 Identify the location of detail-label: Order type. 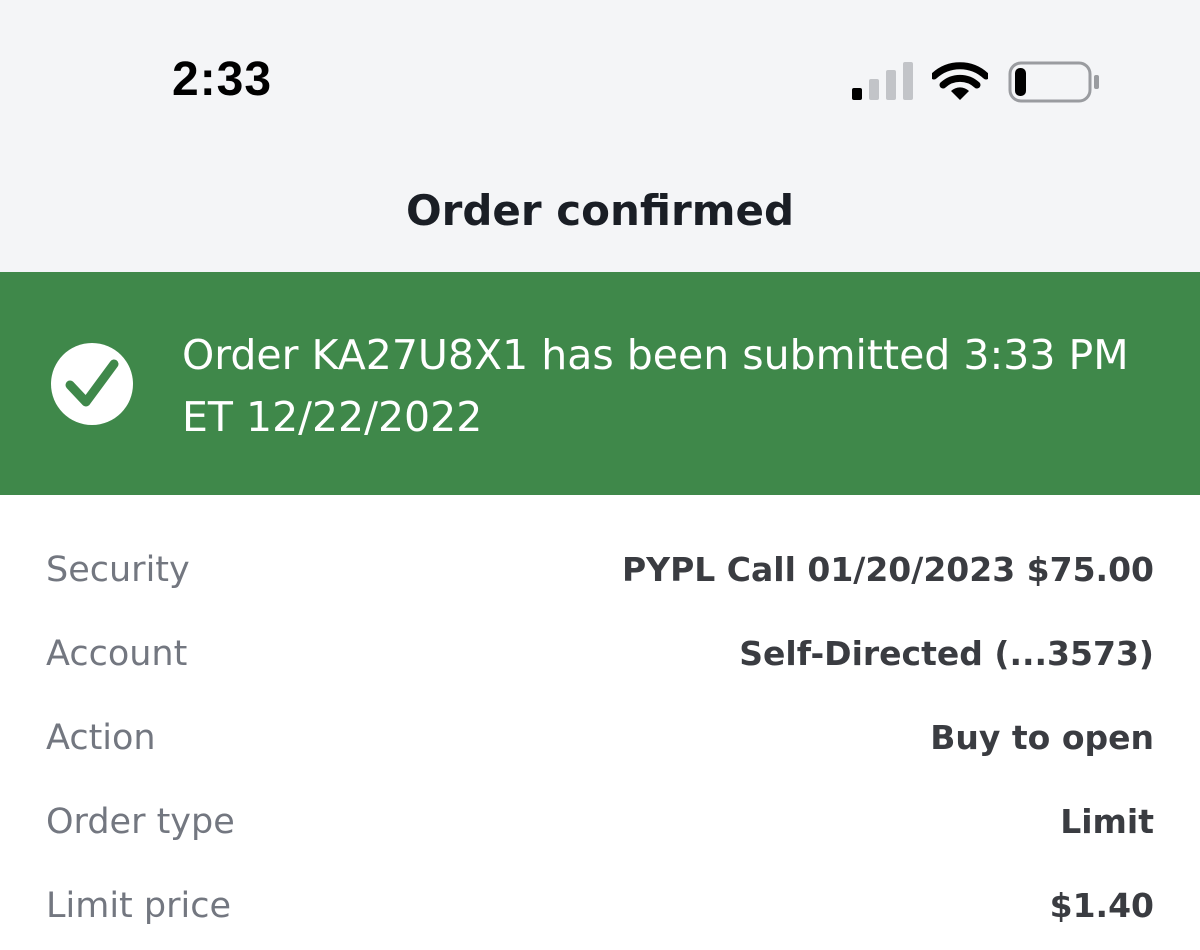
(140, 822).